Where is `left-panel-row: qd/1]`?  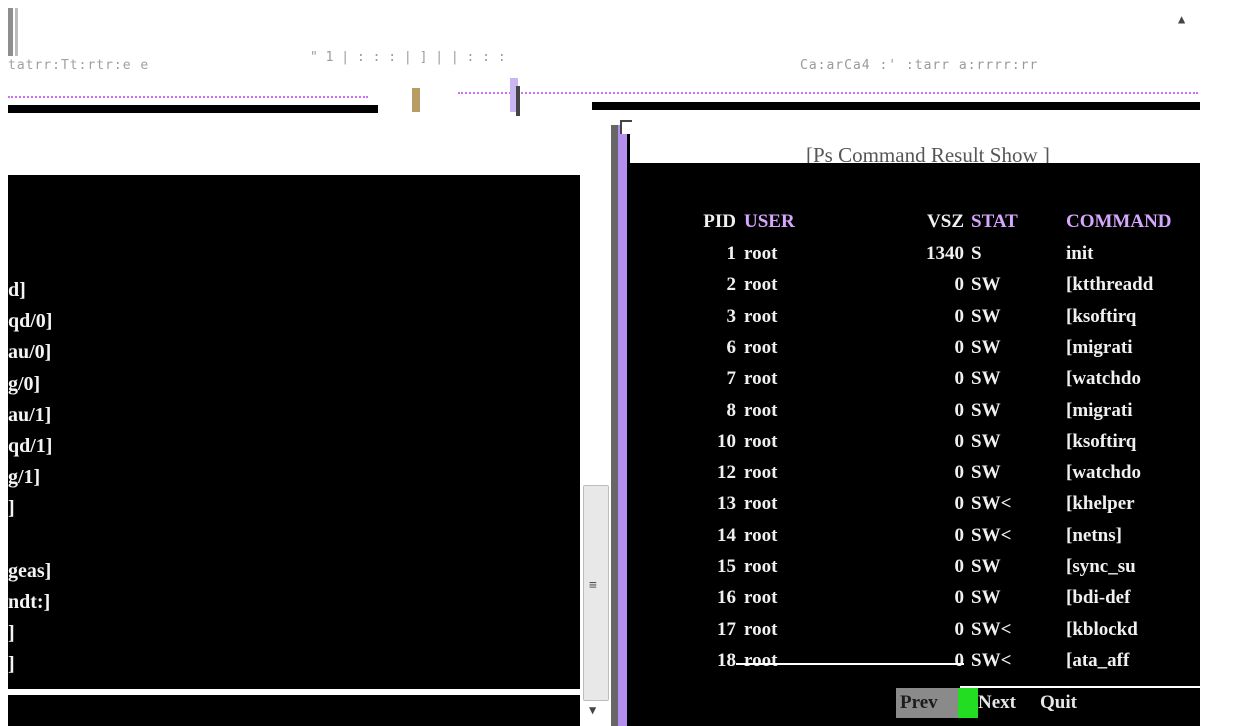 left-panel-row: qd/1] is located at coordinates (30, 446).